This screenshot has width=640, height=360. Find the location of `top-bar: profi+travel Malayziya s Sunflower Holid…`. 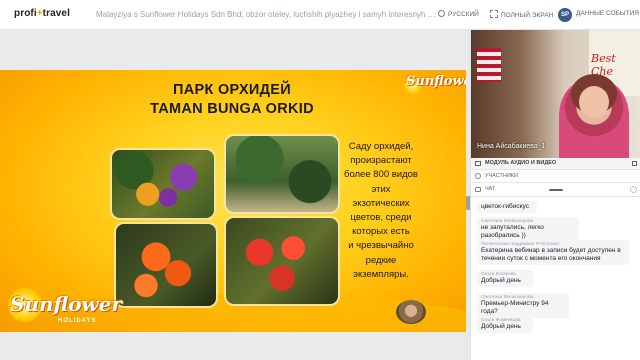

top-bar: profi+travel Malayziya s Sunflower Holid… is located at coordinates (320, 15).